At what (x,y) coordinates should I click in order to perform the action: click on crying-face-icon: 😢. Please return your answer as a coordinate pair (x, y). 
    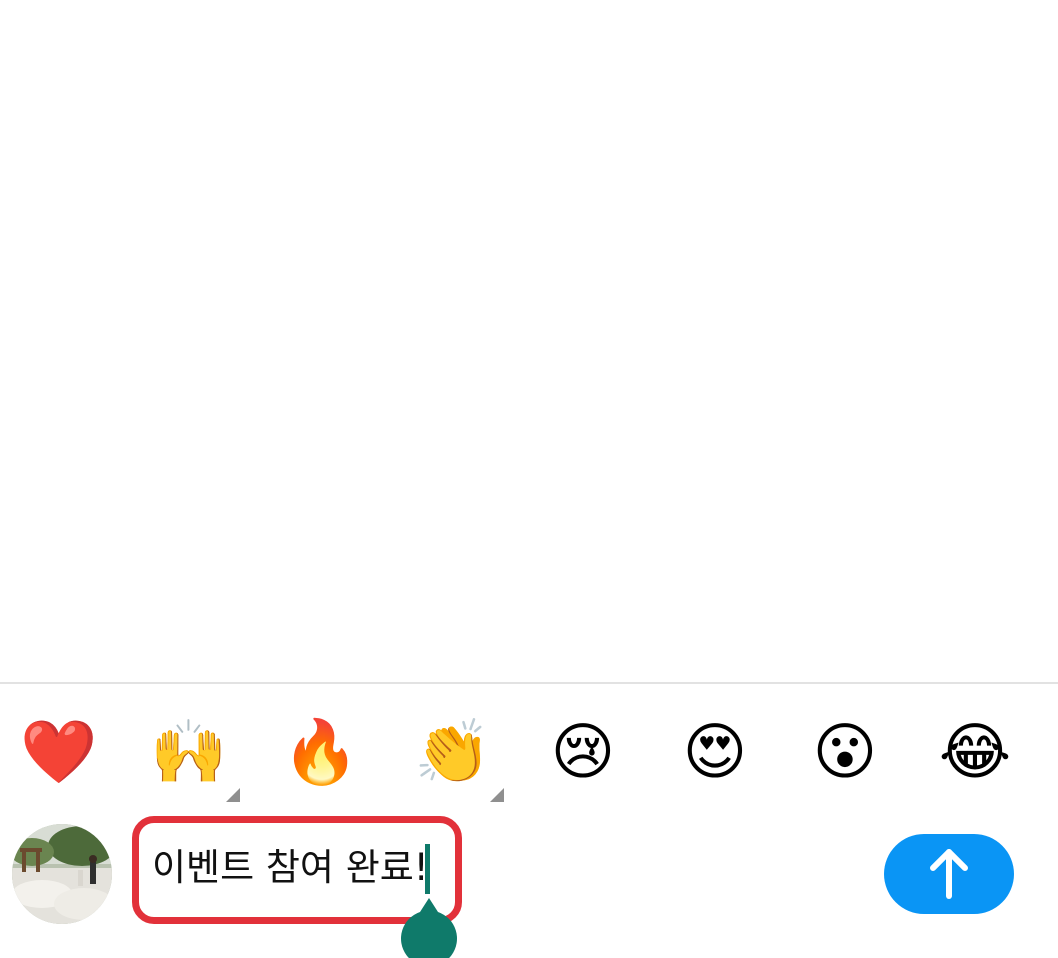
    Looking at the image, I should click on (583, 751).